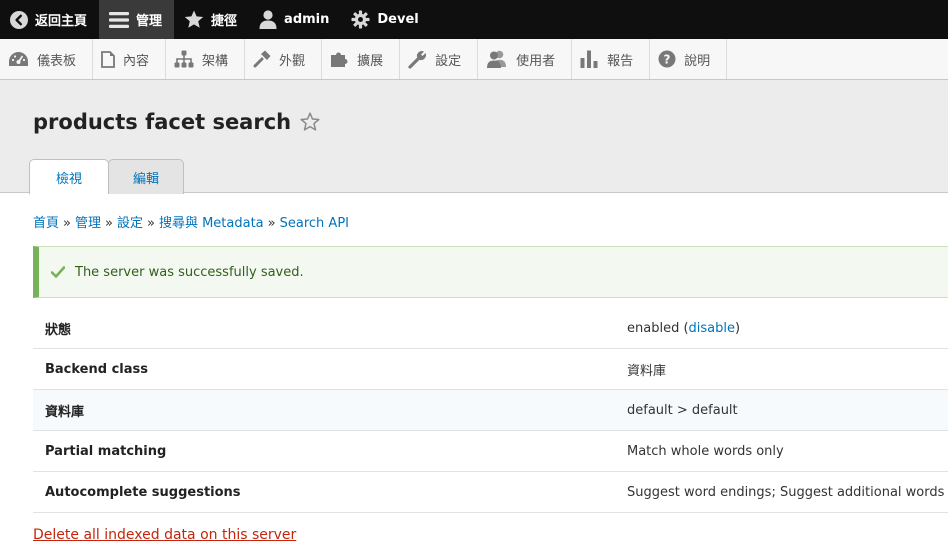 This screenshot has height=558, width=948. Describe the element at coordinates (370, 61) in the screenshot. I see `tray-item-label: 擴展` at that location.